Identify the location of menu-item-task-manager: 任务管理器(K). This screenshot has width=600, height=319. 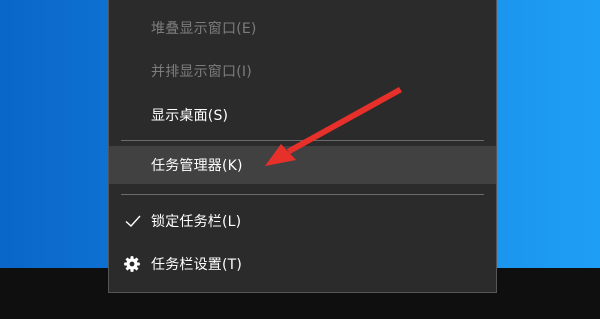
(302, 165).